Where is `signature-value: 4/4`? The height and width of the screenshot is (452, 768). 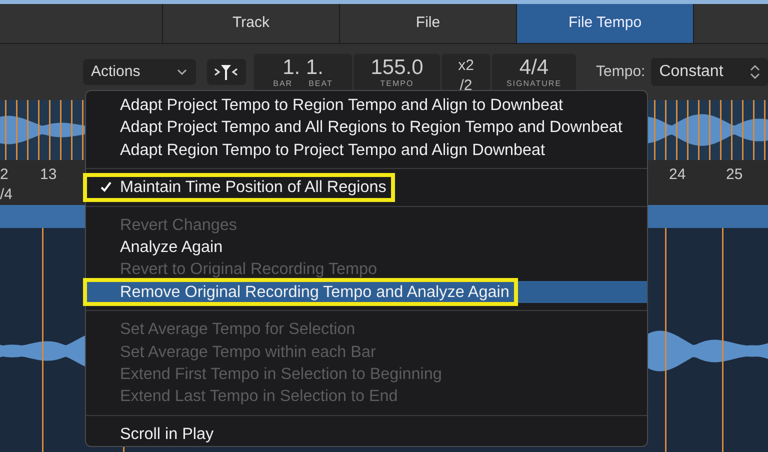
signature-value: 4/4 is located at coordinates (534, 67).